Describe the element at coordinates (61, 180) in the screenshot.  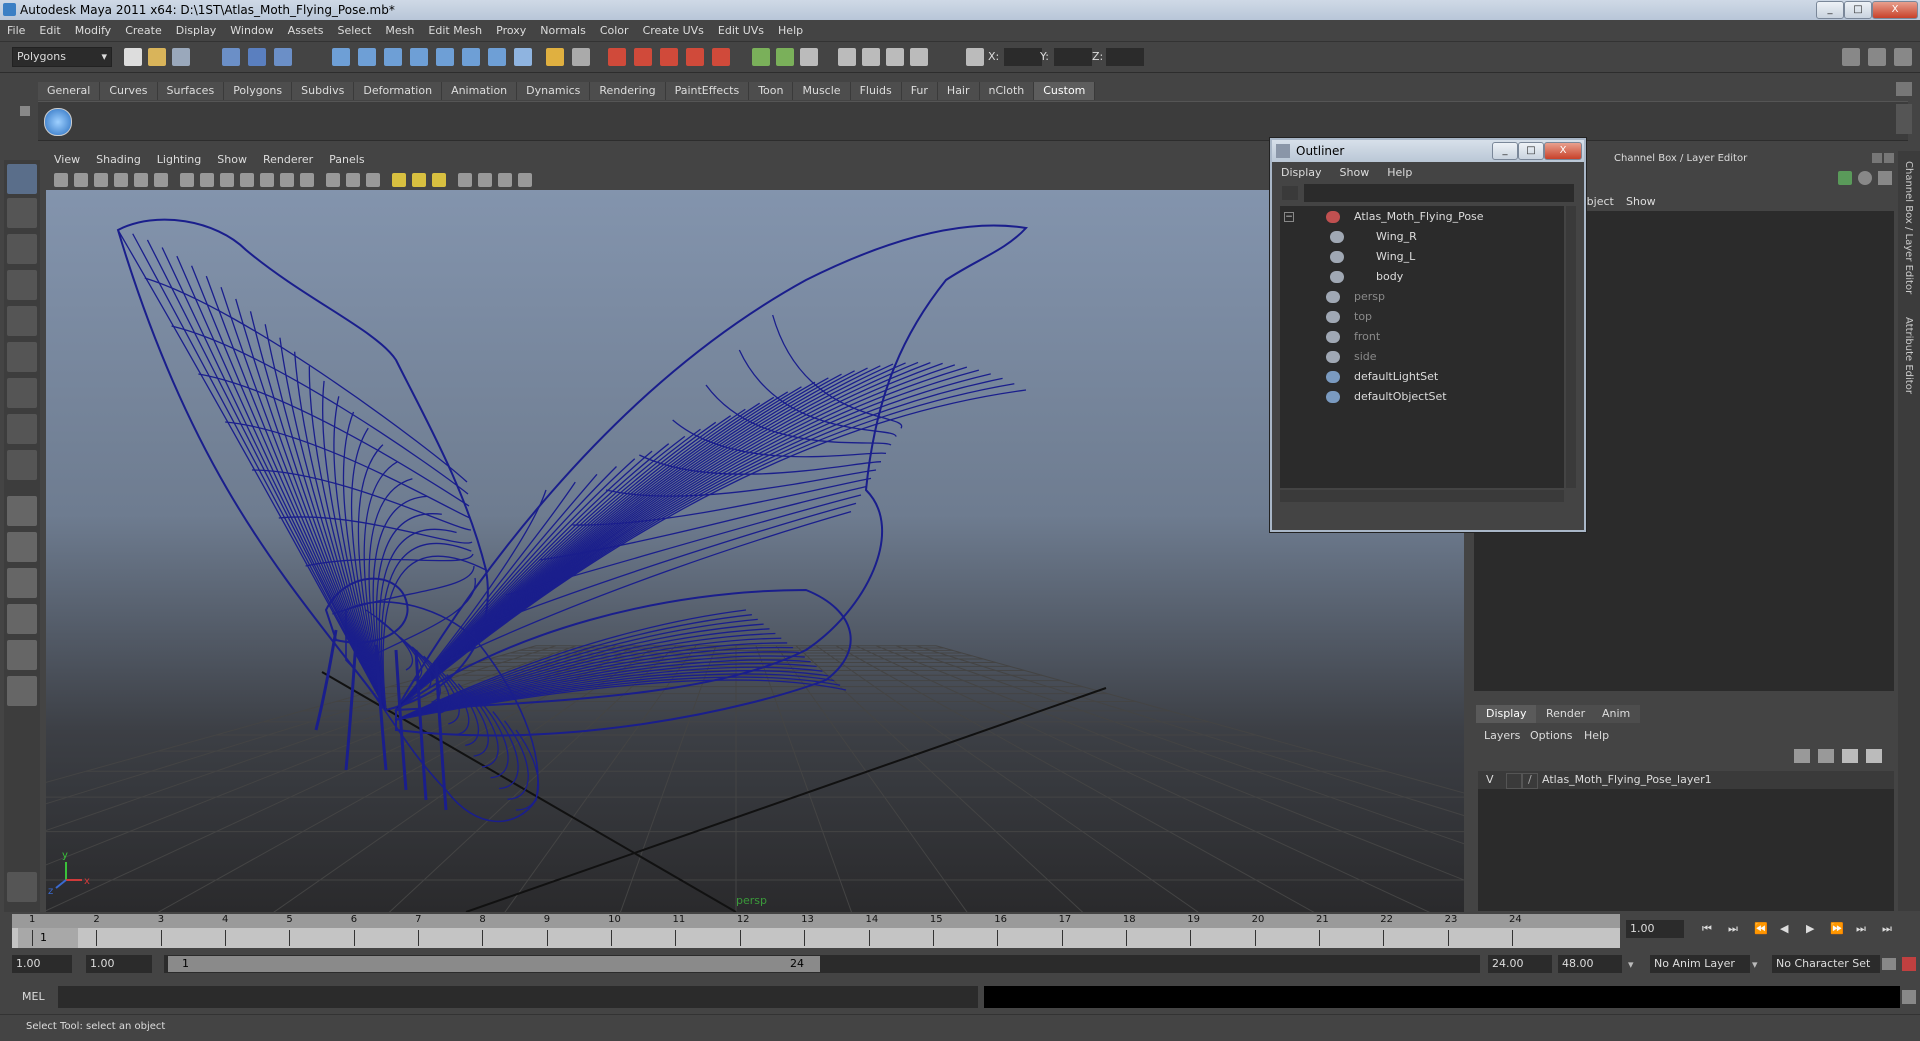
I see `camera-select-icon` at that location.